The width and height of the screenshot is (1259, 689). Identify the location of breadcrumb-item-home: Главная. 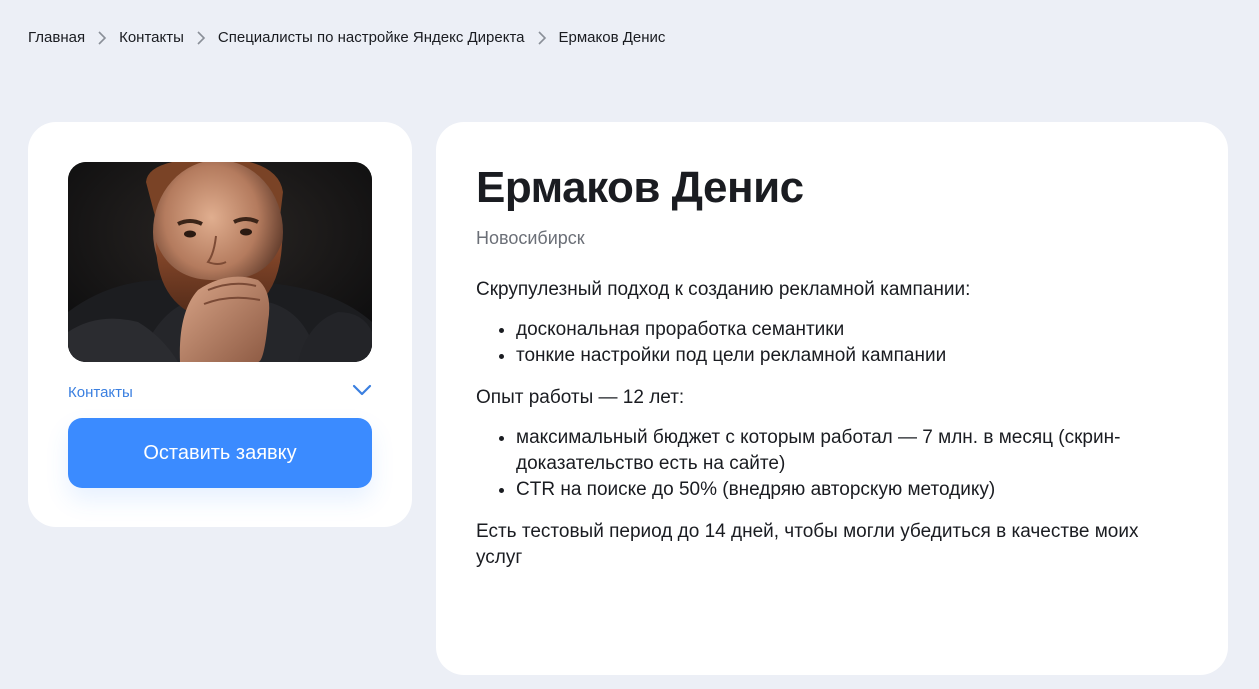
(56, 37).